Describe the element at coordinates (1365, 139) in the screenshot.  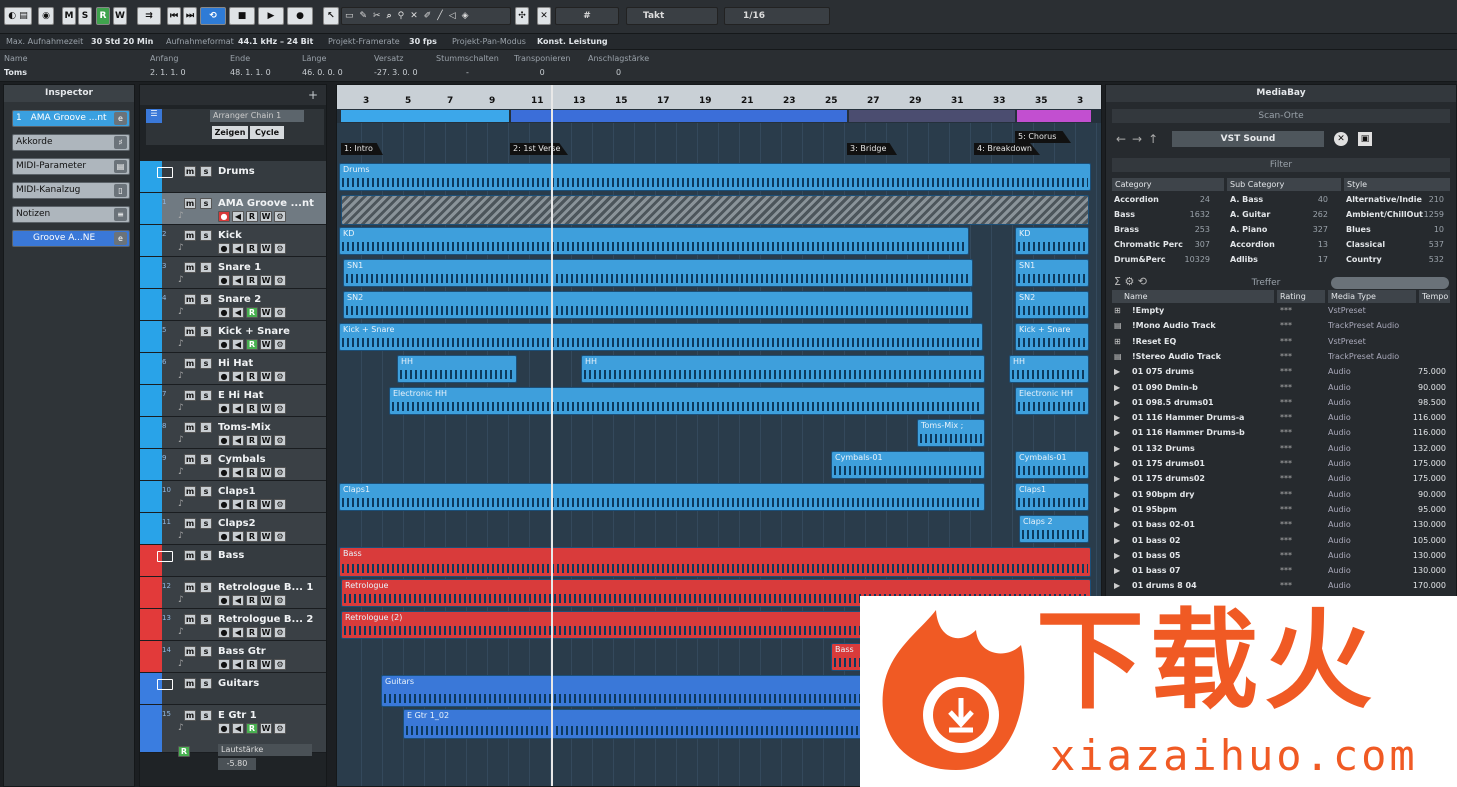
I see `save-location-icon: ▣` at that location.